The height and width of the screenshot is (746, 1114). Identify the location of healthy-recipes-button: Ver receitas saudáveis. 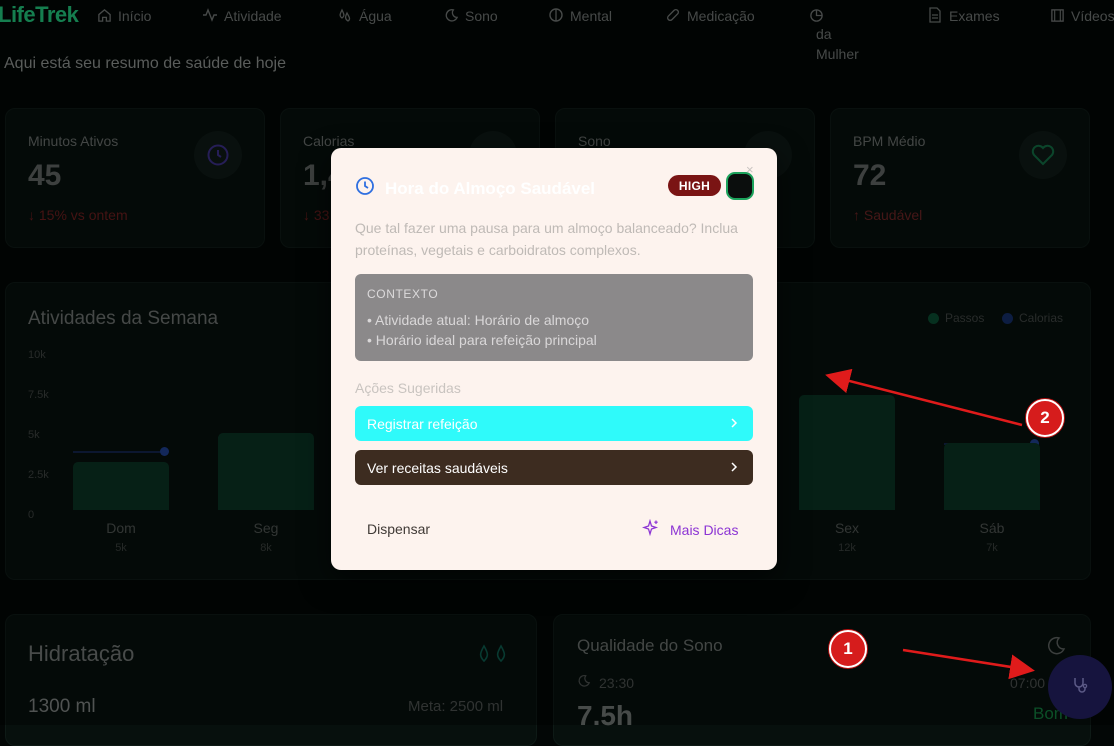
(554, 467).